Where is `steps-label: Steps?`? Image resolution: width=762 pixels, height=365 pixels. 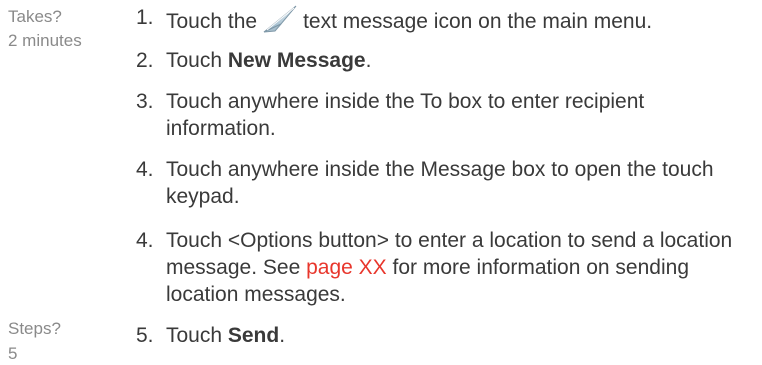 steps-label: Steps? is located at coordinates (34, 328).